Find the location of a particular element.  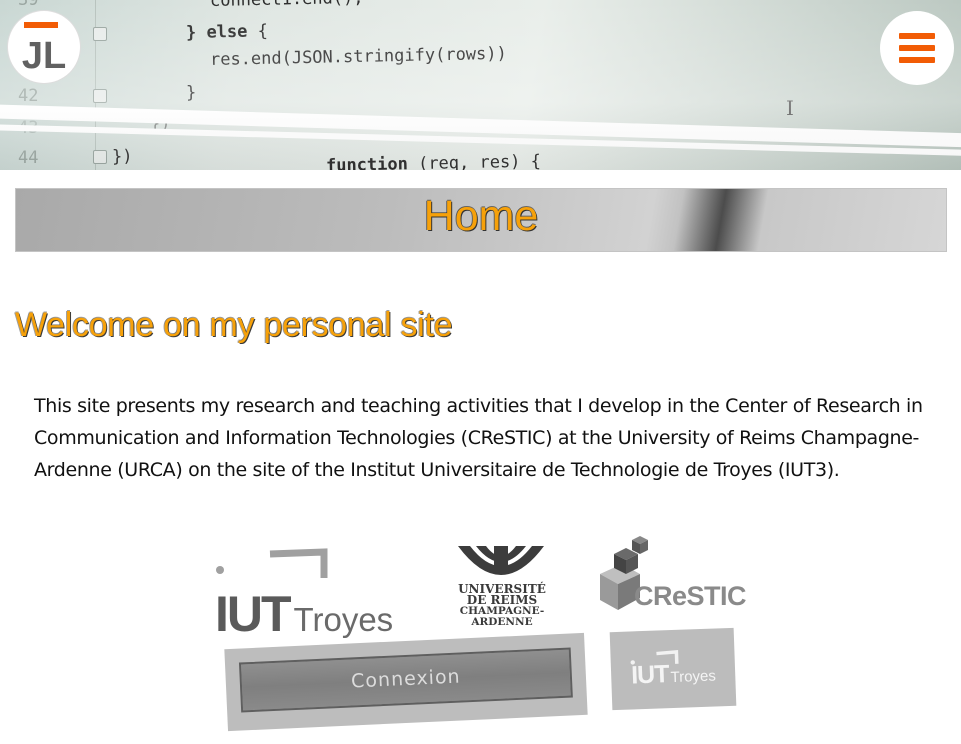

site-logo-link: JL is located at coordinates (44, 47).